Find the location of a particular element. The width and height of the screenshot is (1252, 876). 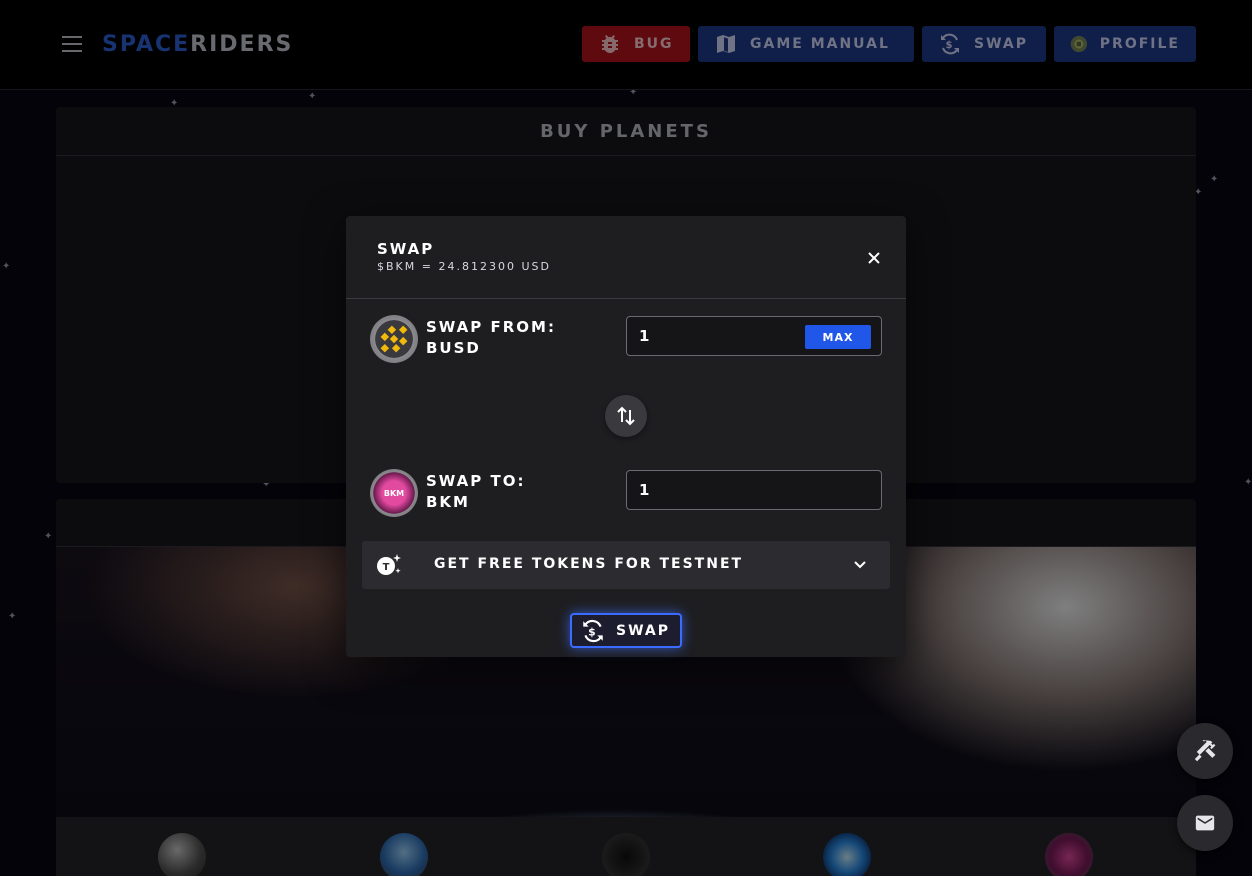

swap-dollar-icon: $ is located at coordinates (593, 630).